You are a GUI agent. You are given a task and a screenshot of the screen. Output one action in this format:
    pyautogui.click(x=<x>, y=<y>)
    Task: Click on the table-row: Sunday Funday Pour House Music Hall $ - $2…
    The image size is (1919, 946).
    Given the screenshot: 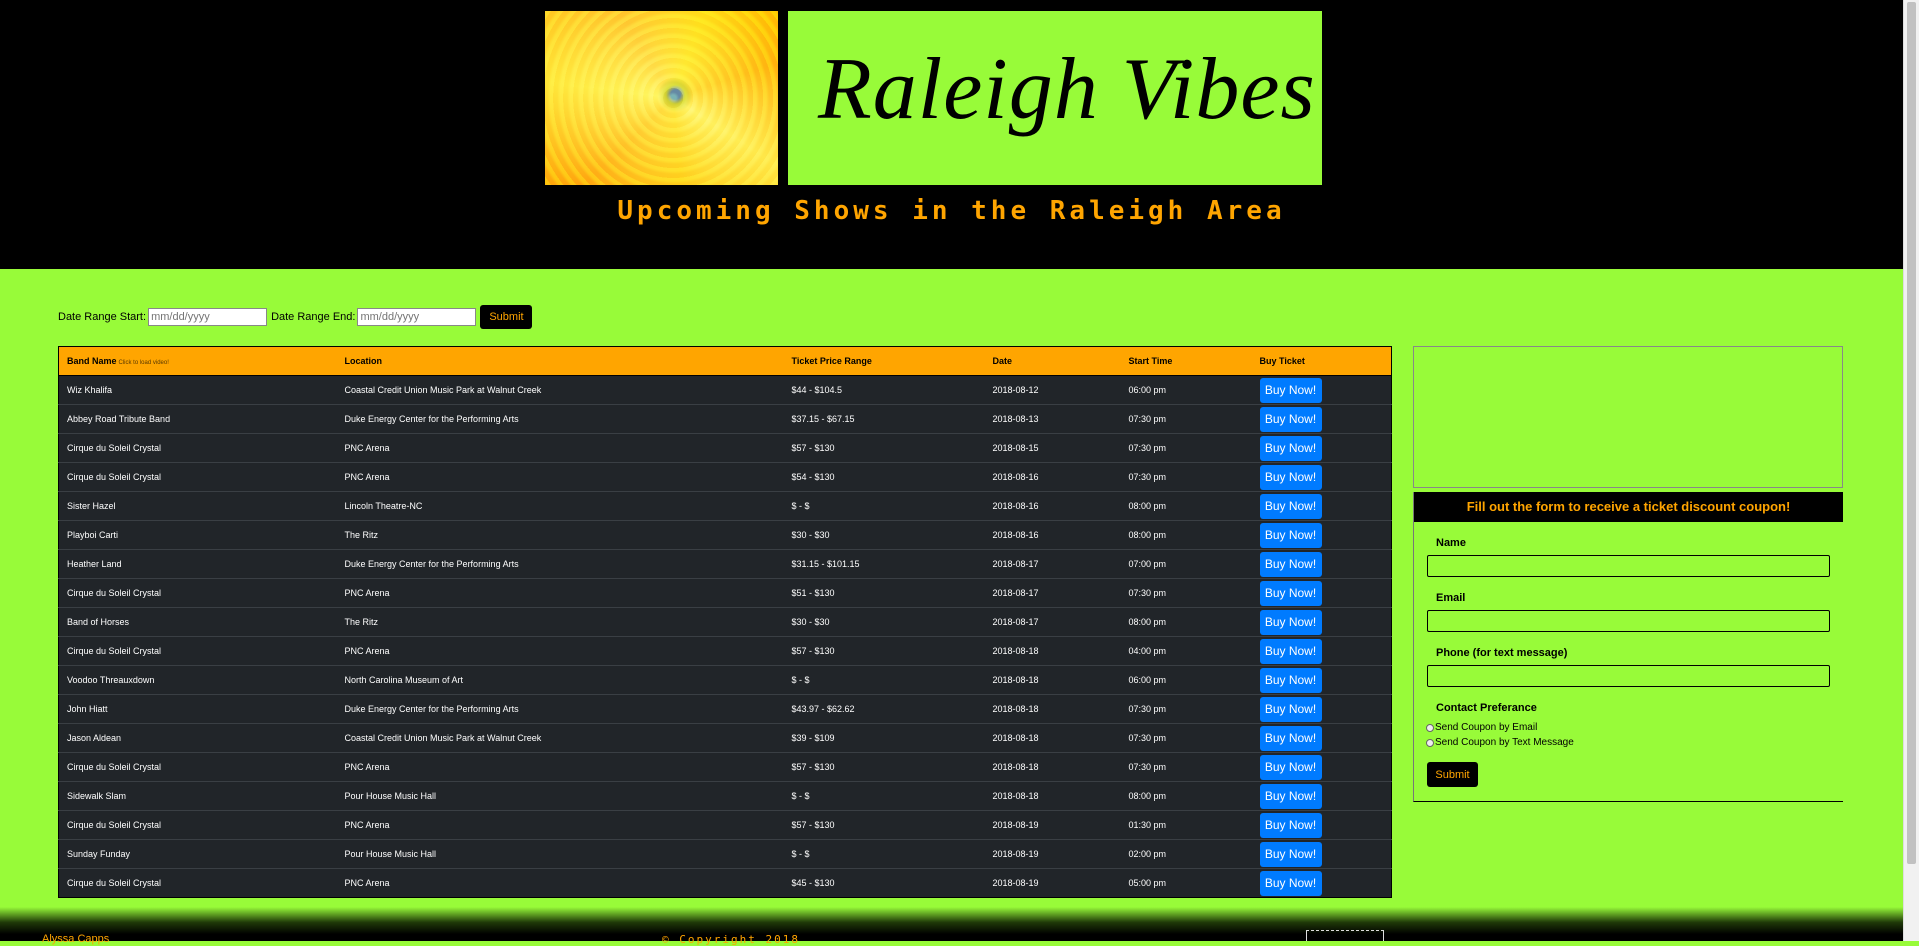 What is the action you would take?
    pyautogui.click(x=725, y=854)
    